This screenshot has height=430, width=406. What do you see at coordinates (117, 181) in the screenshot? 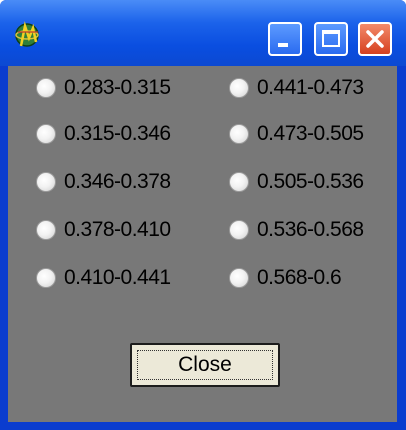
I see `radio-option-label: 0.346-0.378` at bounding box center [117, 181].